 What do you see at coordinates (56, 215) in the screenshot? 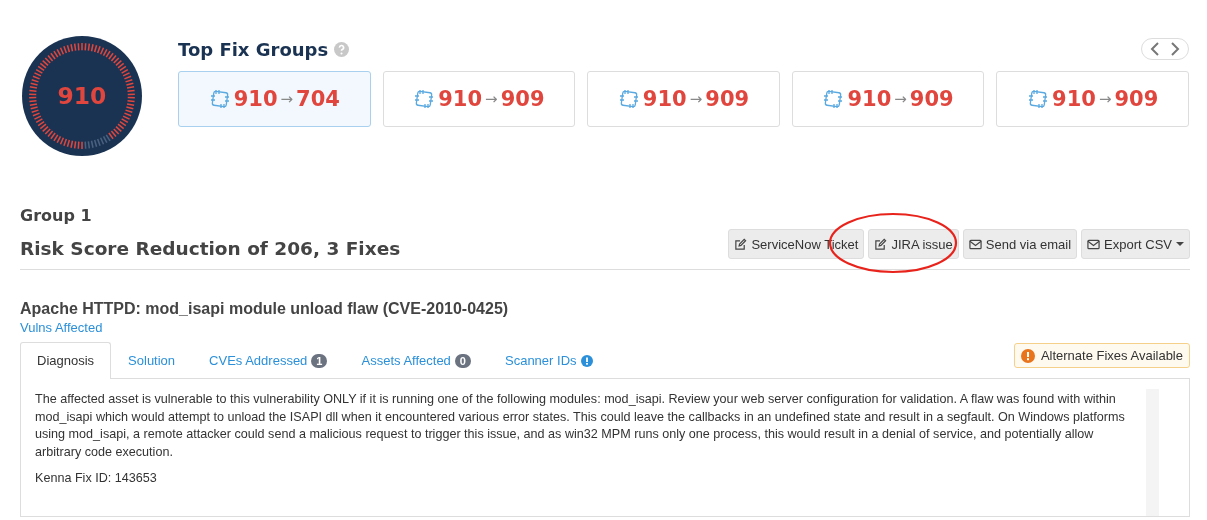
I see `group-label: Group 1` at bounding box center [56, 215].